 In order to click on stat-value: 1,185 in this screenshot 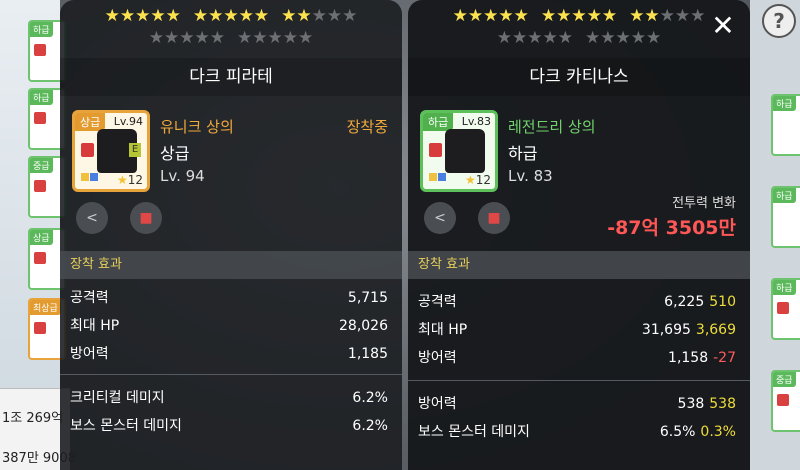, I will do `click(367, 354)`.